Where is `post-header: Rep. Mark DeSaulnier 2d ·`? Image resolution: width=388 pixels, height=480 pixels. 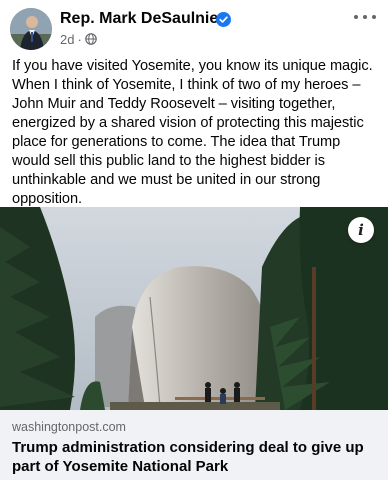 post-header: Rep. Mark DeSaulnier 2d · is located at coordinates (194, 28).